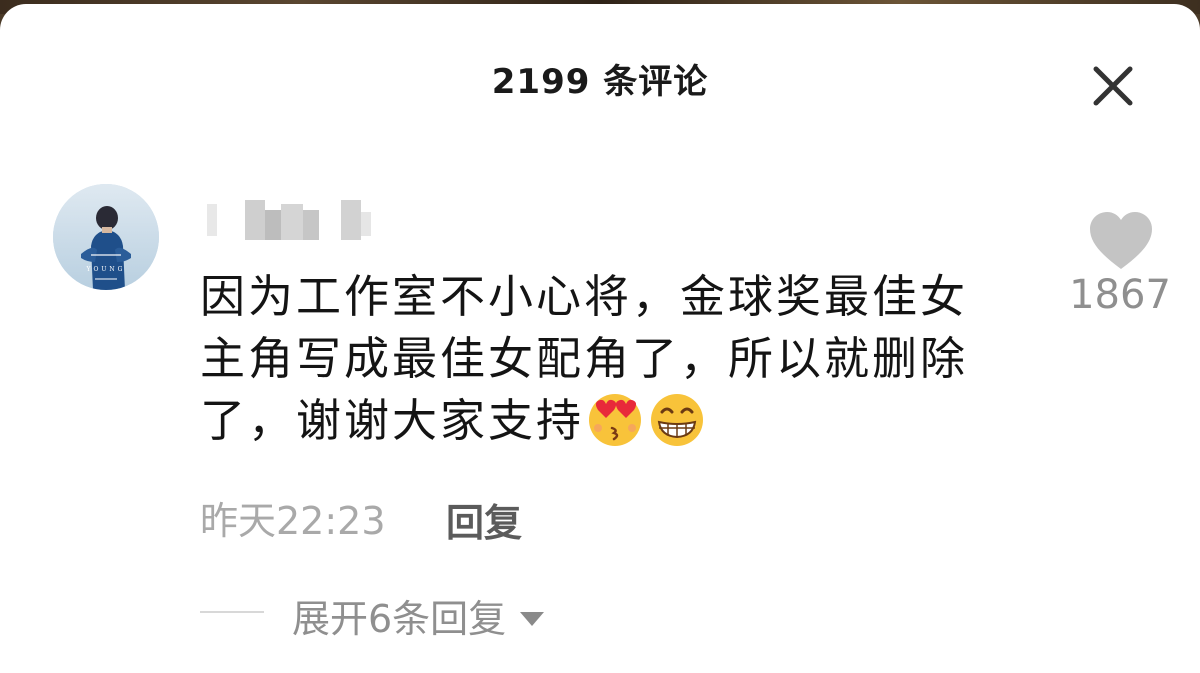  I want to click on expand-divider, so click(232, 612).